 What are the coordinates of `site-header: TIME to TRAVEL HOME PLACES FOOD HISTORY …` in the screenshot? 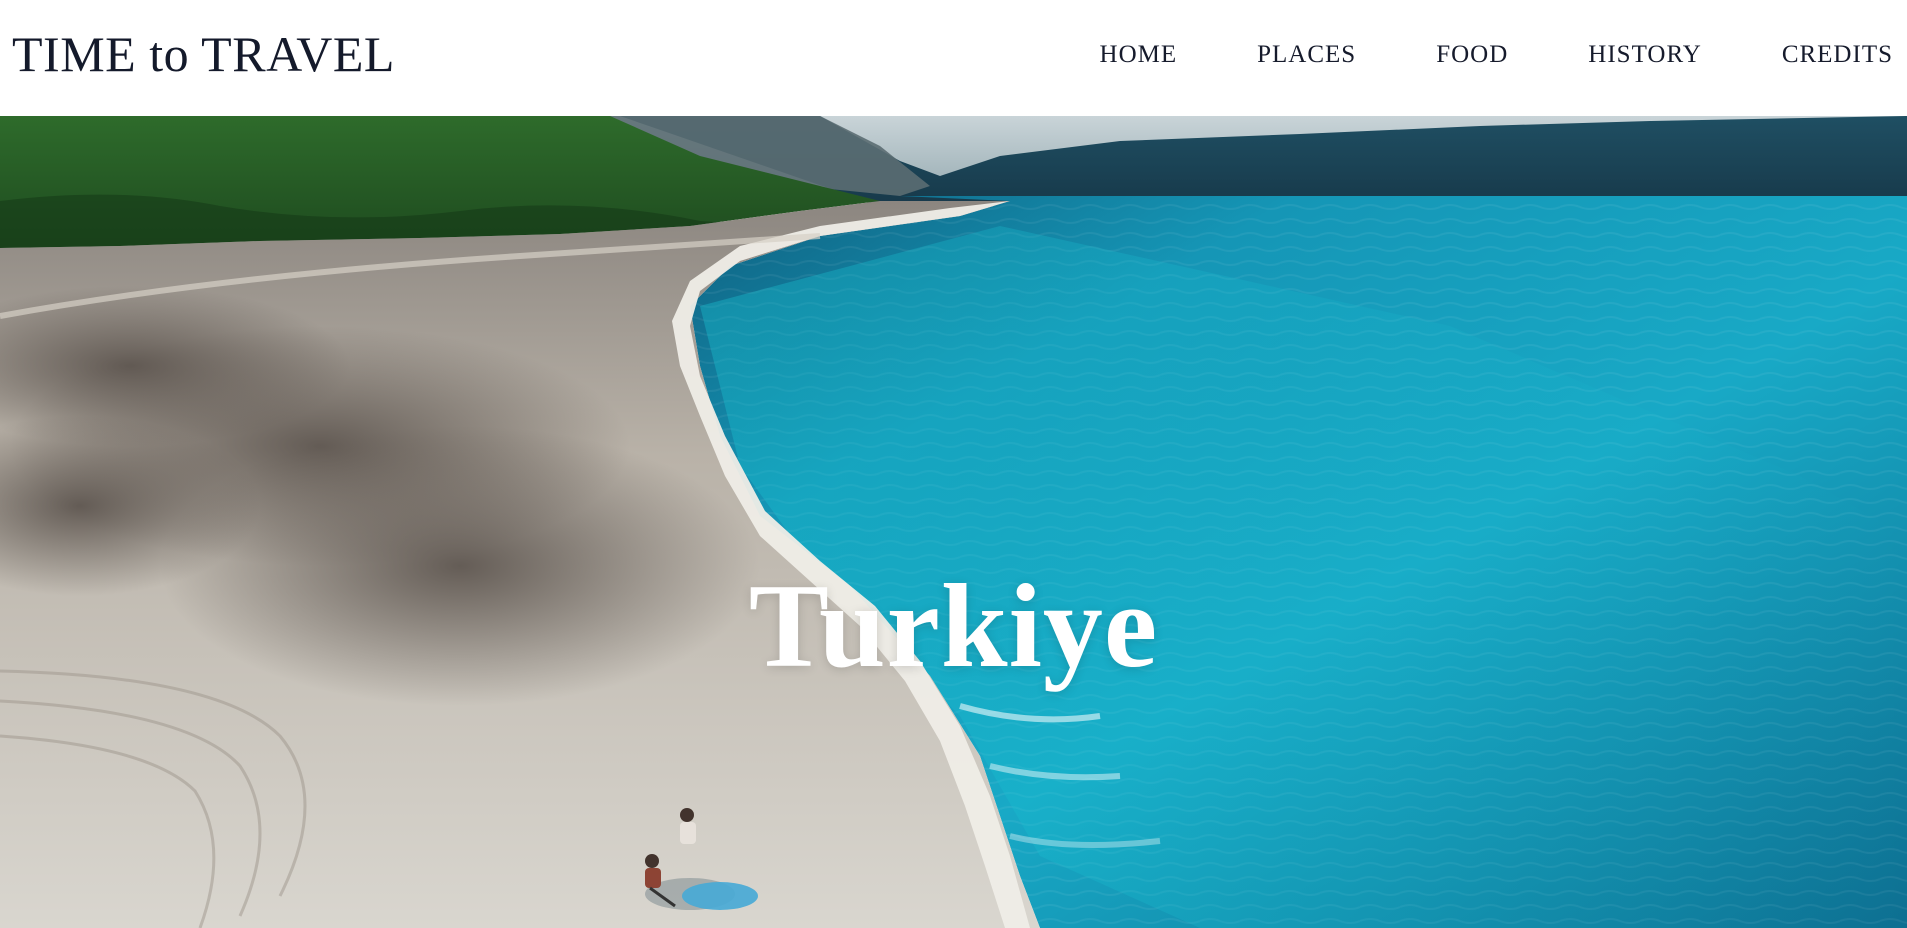 It's located at (953, 58).